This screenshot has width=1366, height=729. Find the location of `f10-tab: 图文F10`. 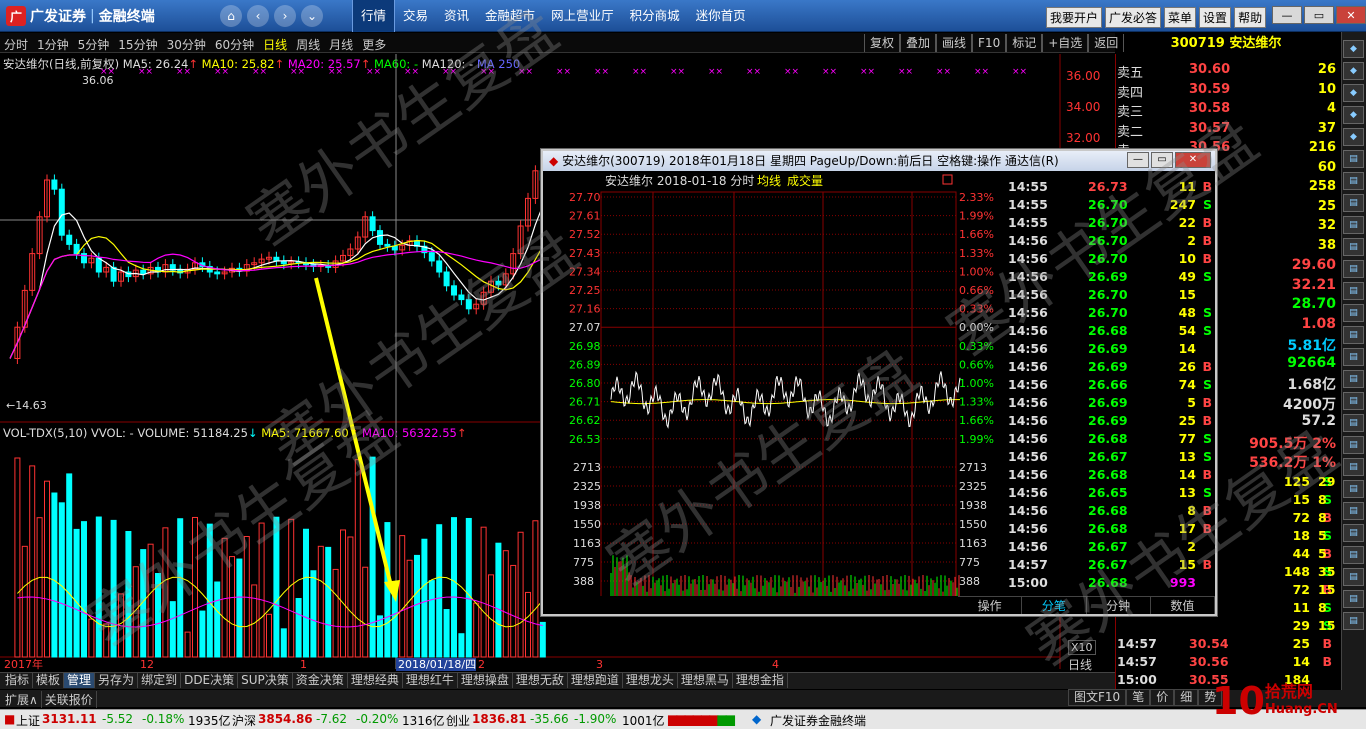

f10-tab: 图文F10 is located at coordinates (1097, 697).